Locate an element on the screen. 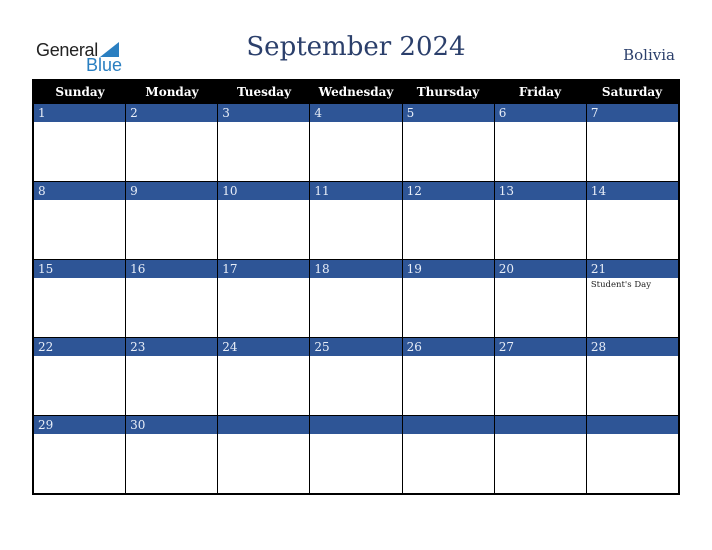 Image resolution: width=712 pixels, height=550 pixels. day-number: 14 is located at coordinates (632, 191).